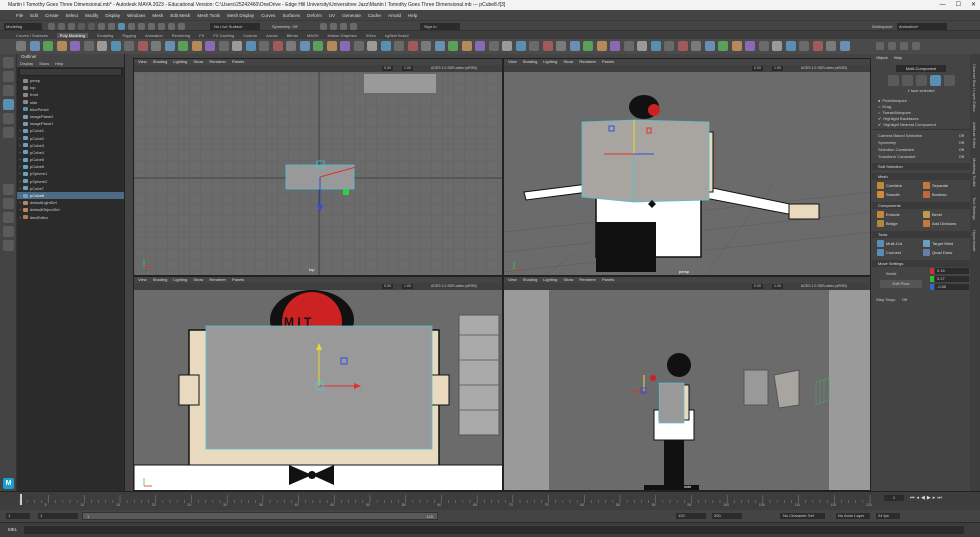 This screenshot has height=537, width=980. I want to click on move-settings-header: Move Settings, so click(921, 263).